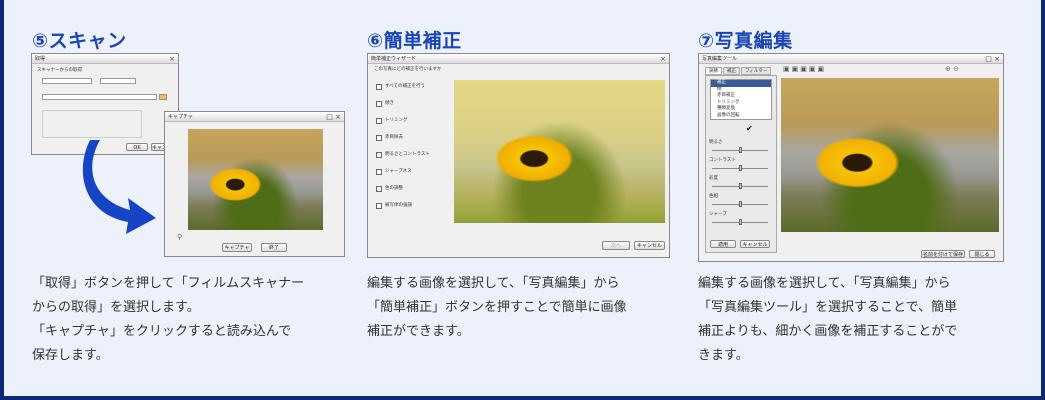 The image size is (1045, 400). Describe the element at coordinates (723, 244) in the screenshot. I see `apply-button: 適用` at that location.